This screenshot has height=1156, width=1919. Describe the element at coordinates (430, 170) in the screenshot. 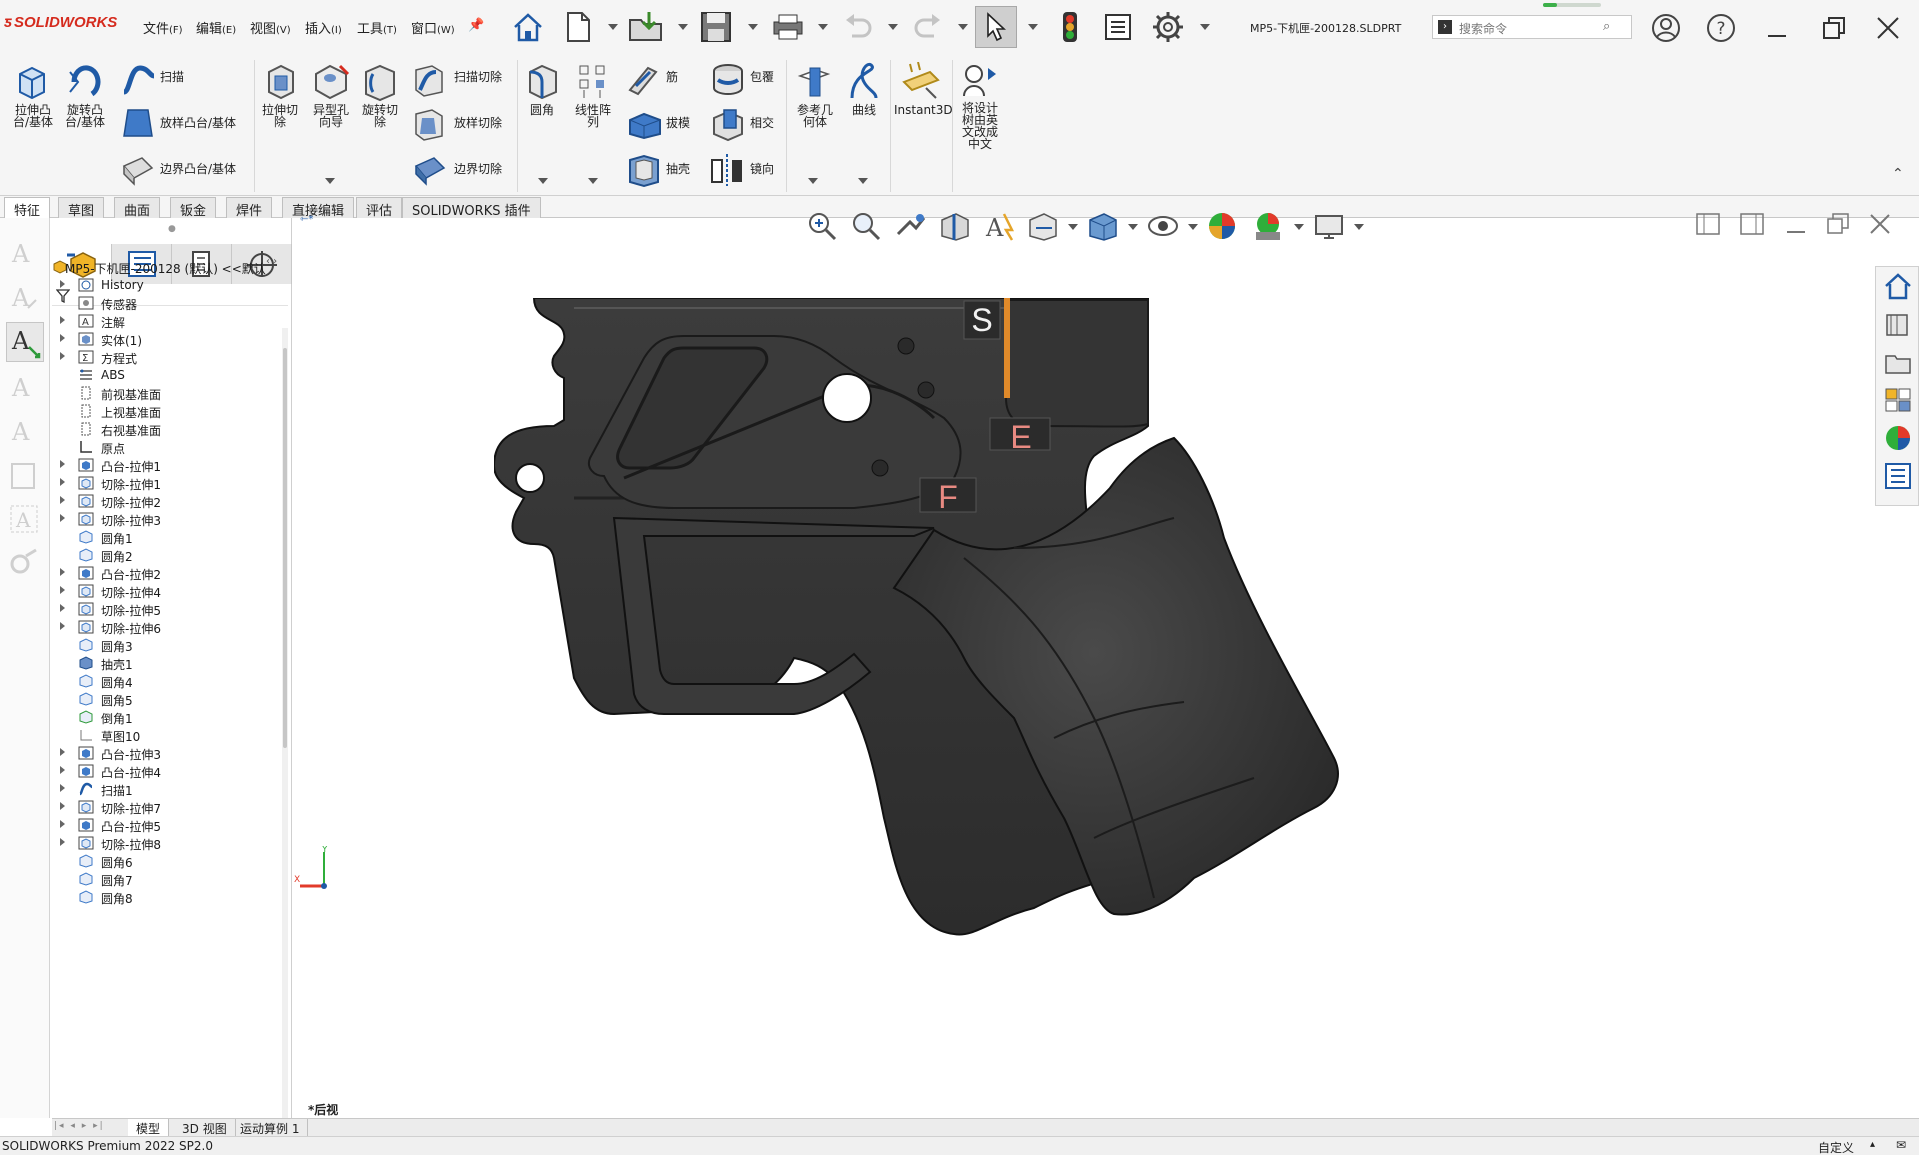

I see `boundary-cut-icon` at that location.